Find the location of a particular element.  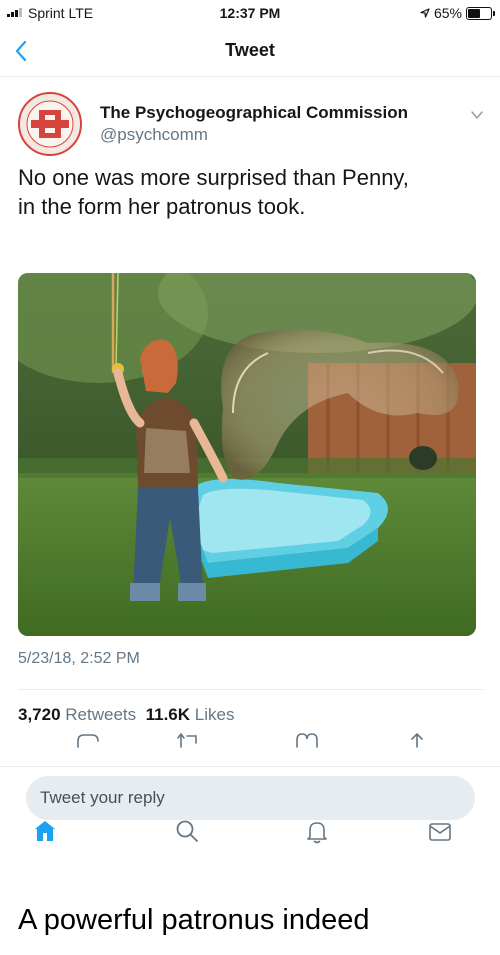

likes-label: Likes is located at coordinates (215, 714).